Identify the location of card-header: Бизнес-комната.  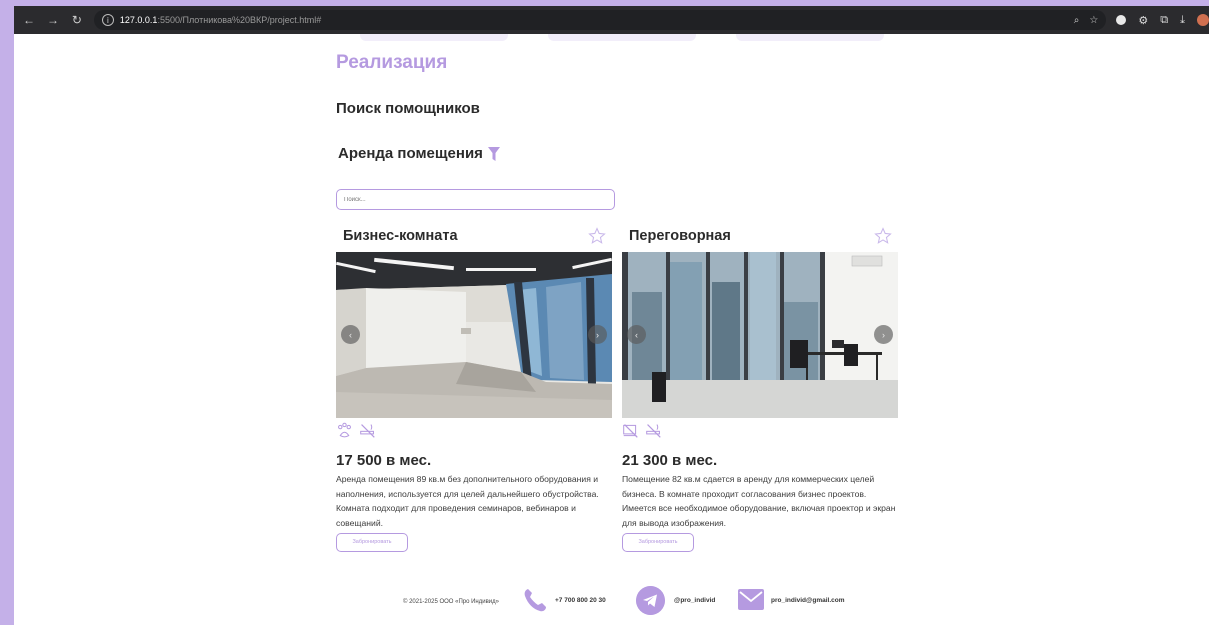
(474, 236).